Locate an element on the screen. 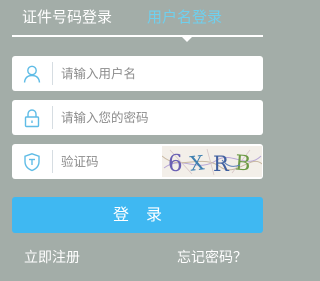 This screenshot has height=281, width=320. register-link: 立即注册 is located at coordinates (52, 258).